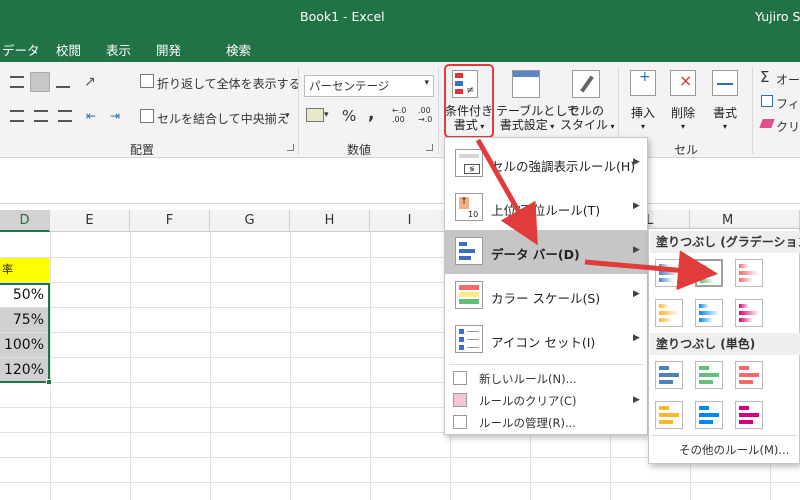 This screenshot has width=800, height=500. What do you see at coordinates (596, 214) in the screenshot?
I see `annotation-arrows` at bounding box center [596, 214].